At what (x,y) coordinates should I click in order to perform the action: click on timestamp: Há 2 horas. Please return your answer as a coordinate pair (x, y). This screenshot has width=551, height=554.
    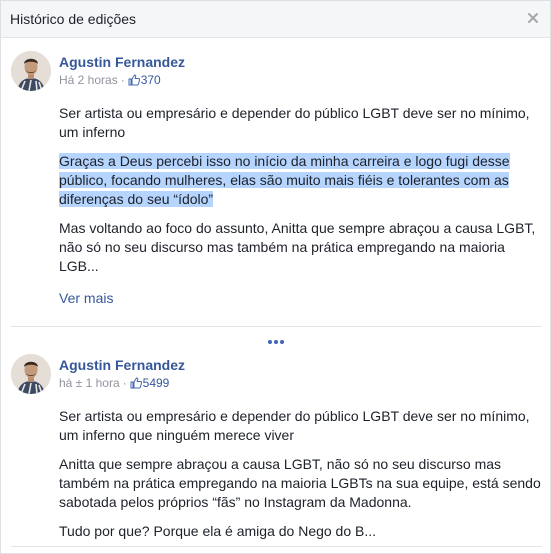
    Looking at the image, I should click on (88, 80).